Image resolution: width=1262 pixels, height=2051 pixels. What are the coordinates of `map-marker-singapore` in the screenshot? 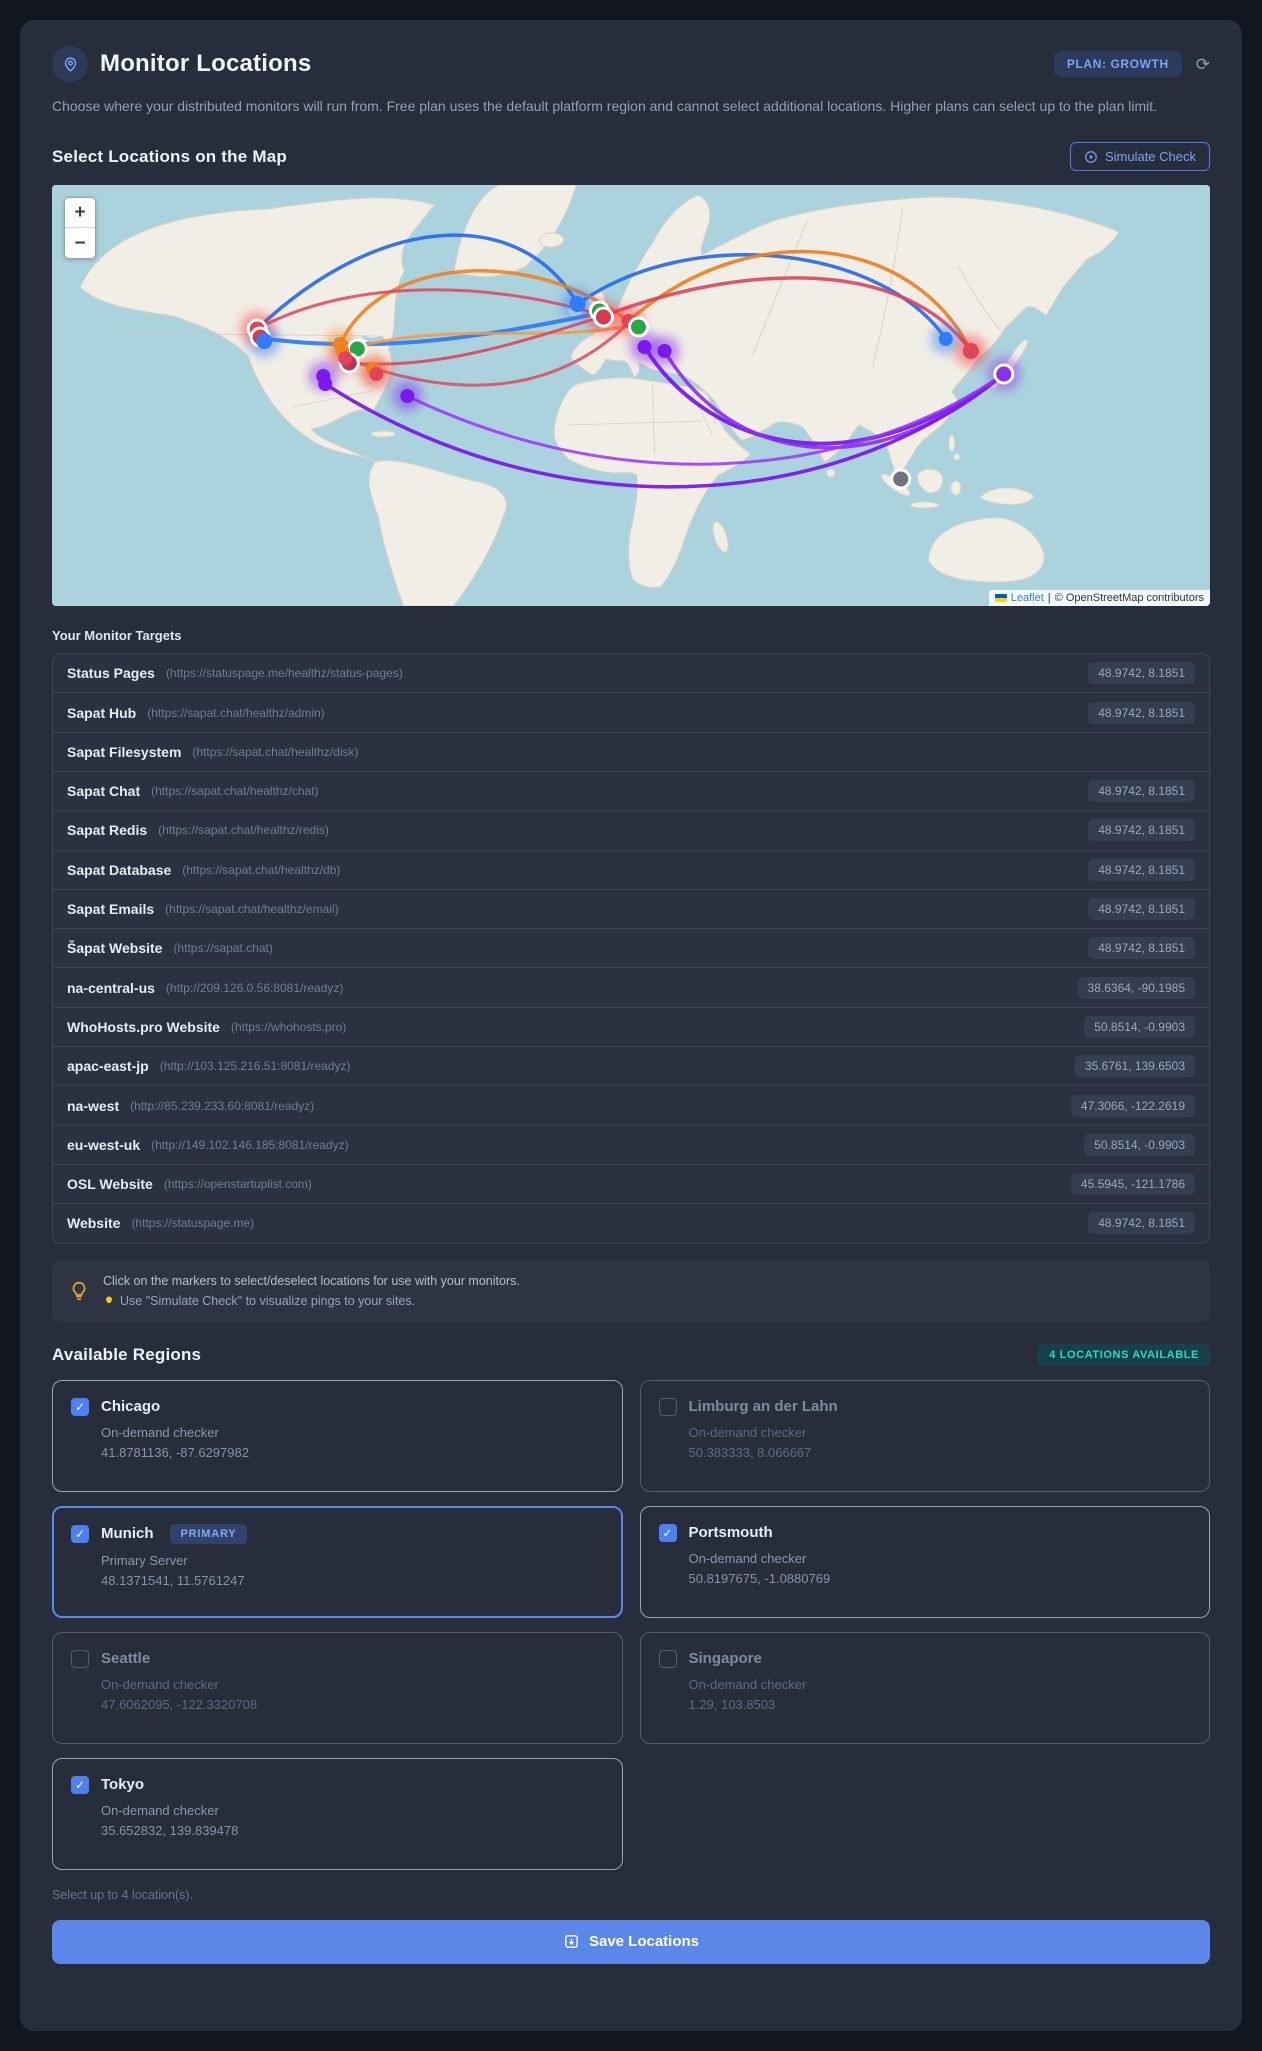 It's located at (901, 479).